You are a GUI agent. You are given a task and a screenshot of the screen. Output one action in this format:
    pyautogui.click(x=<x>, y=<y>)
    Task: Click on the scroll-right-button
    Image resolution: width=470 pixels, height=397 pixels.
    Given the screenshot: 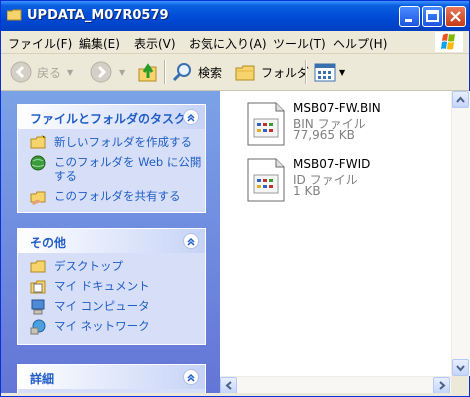 What is the action you would take?
    pyautogui.click(x=441, y=385)
    